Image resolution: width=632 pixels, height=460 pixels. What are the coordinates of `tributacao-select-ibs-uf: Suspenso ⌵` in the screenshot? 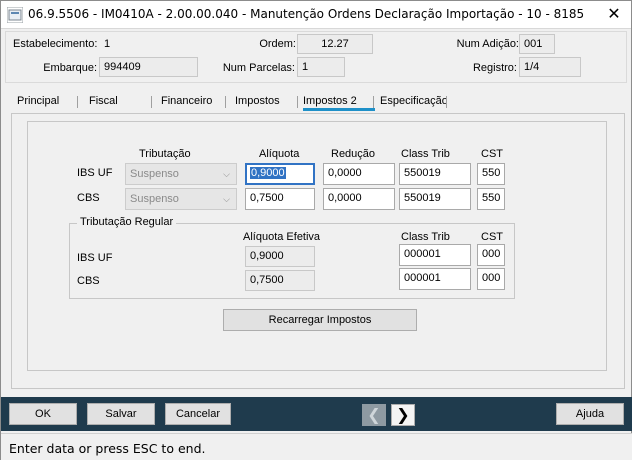 It's located at (181, 174).